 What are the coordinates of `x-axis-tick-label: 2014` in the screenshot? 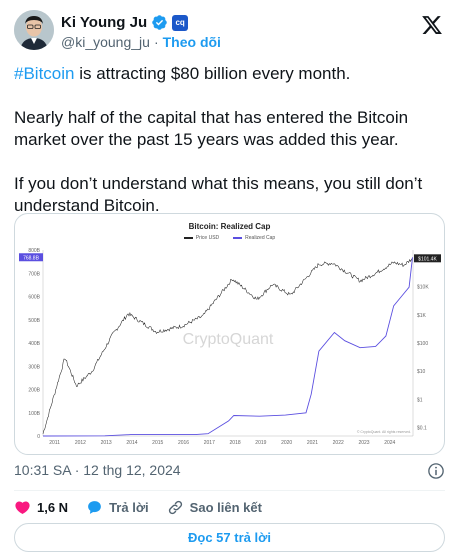 It's located at (131, 443).